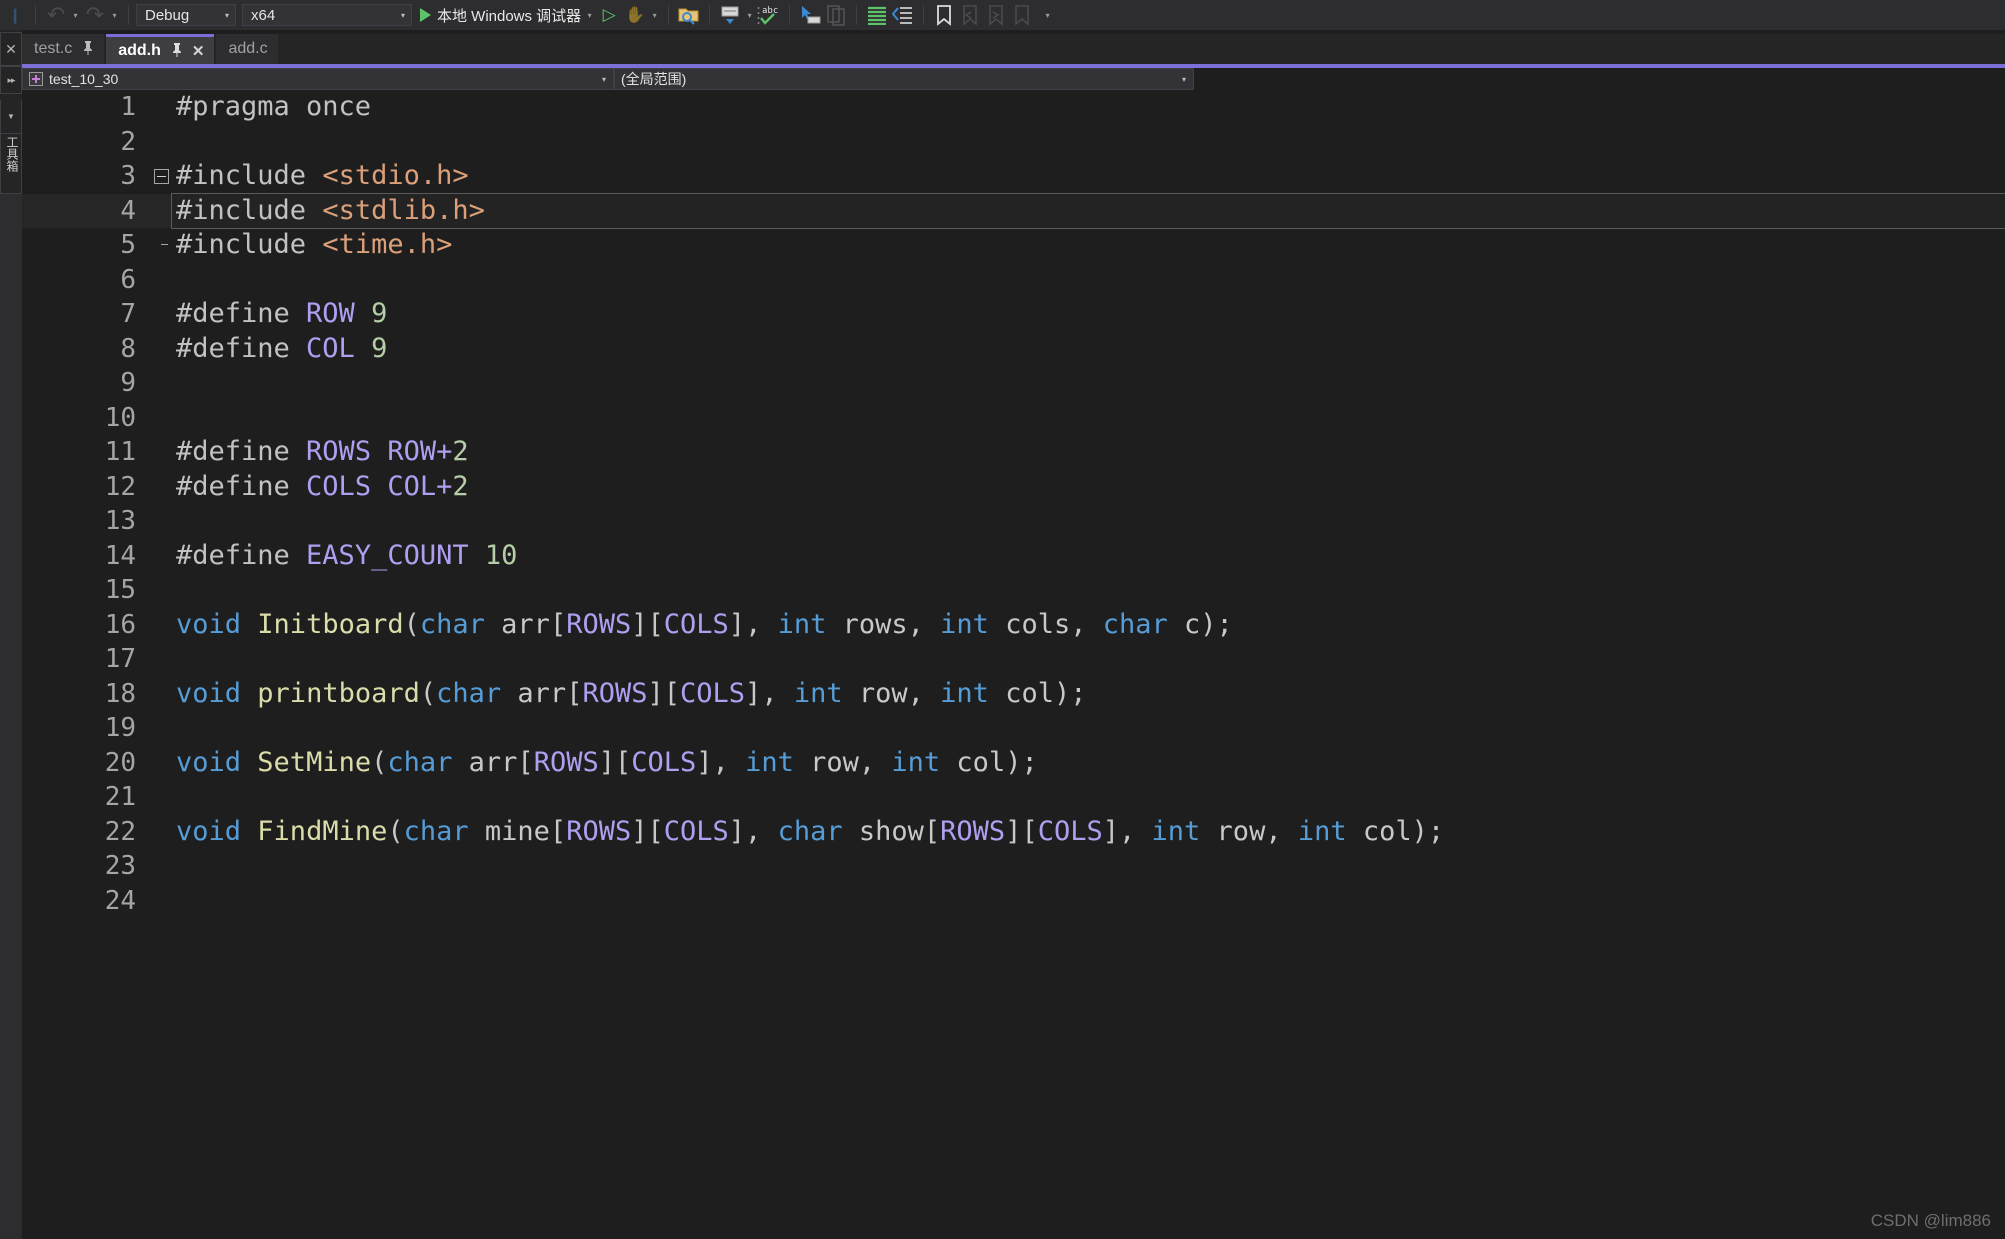 The image size is (2005, 1239). What do you see at coordinates (1088, 245) in the screenshot?
I see `code-text: #include <time.h>` at bounding box center [1088, 245].